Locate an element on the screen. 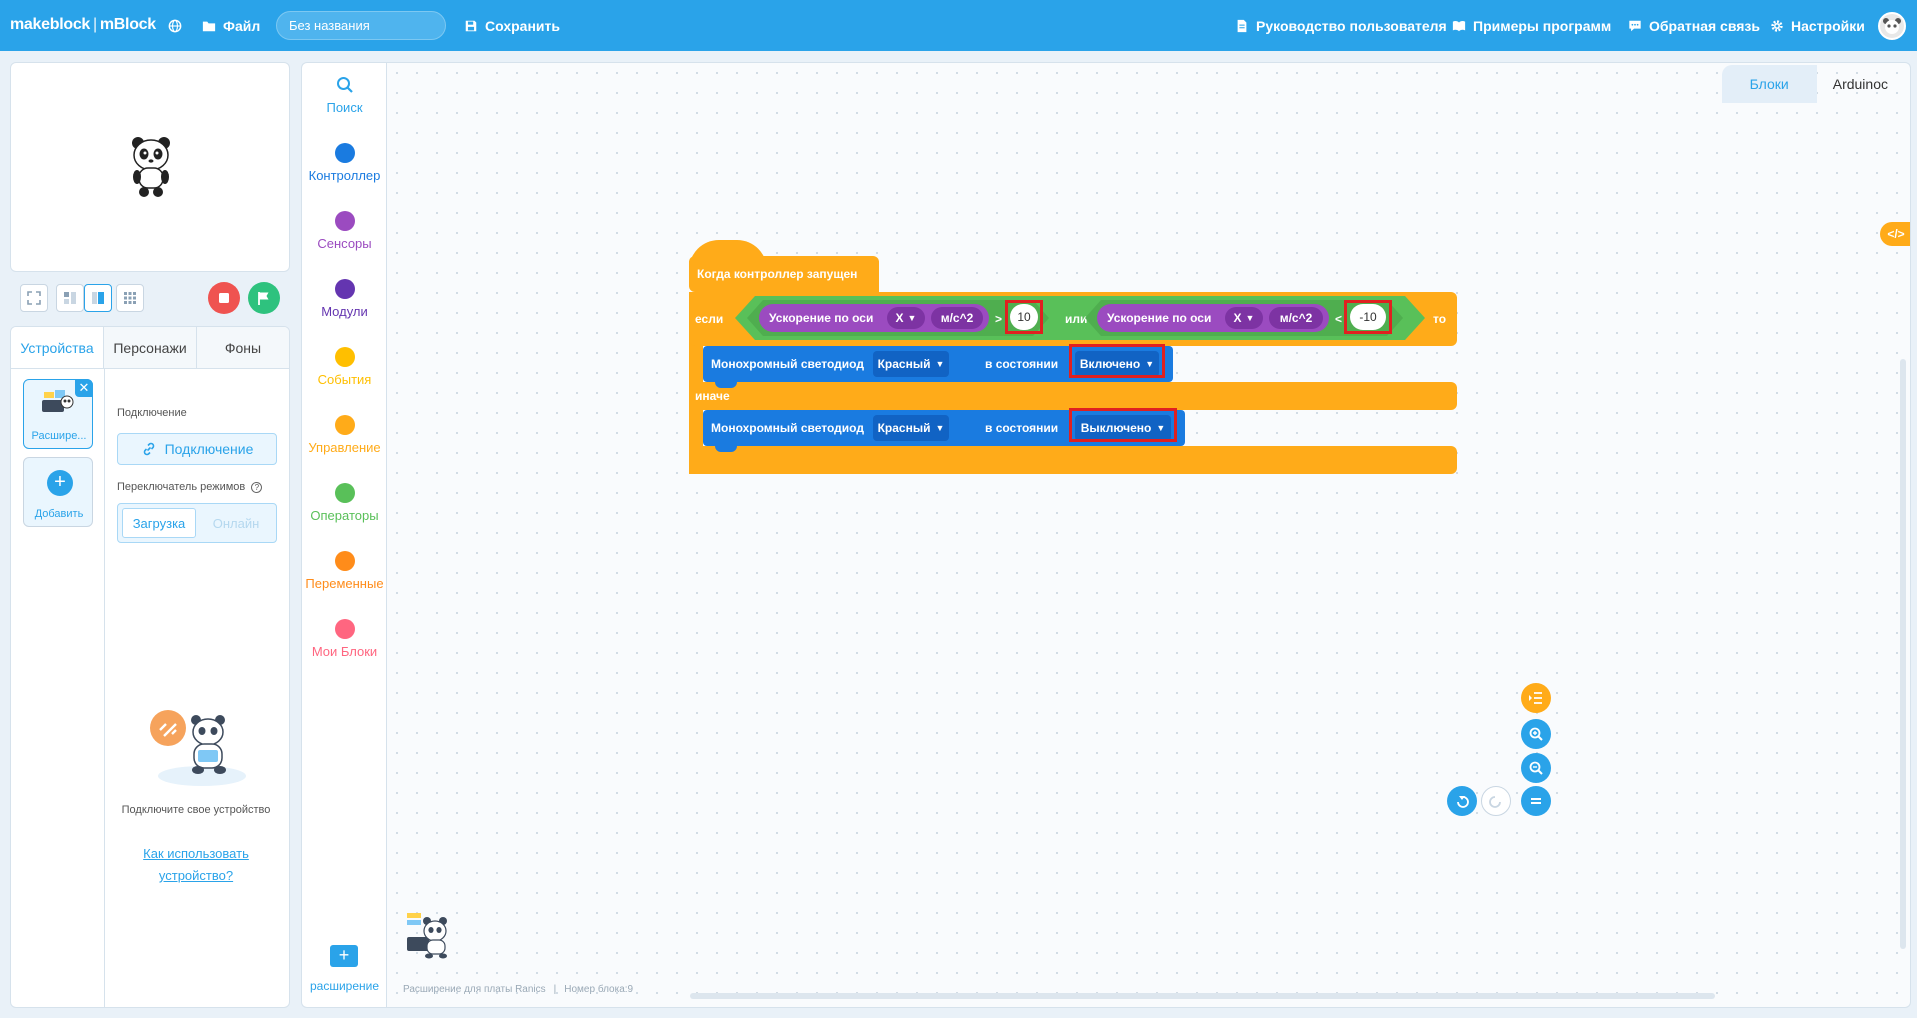 The width and height of the screenshot is (1917, 1018). zoom-out-button is located at coordinates (1536, 768).